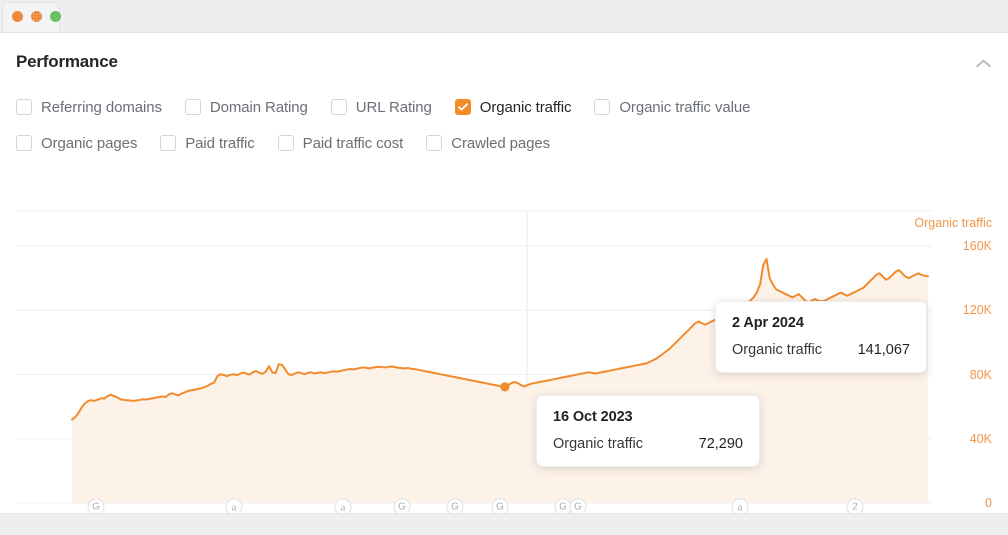 Image resolution: width=1008 pixels, height=535 pixels. What do you see at coordinates (988, 503) in the screenshot?
I see `y-axis-tick-0: 0` at bounding box center [988, 503].